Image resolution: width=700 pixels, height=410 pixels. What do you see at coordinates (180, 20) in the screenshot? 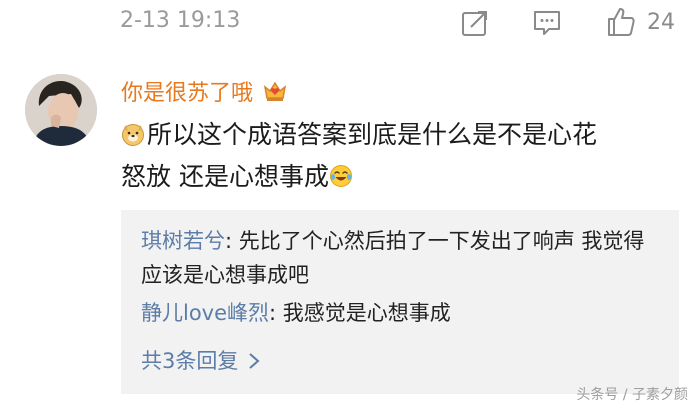
I see `post-timestamp: 2-13 19:13` at bounding box center [180, 20].